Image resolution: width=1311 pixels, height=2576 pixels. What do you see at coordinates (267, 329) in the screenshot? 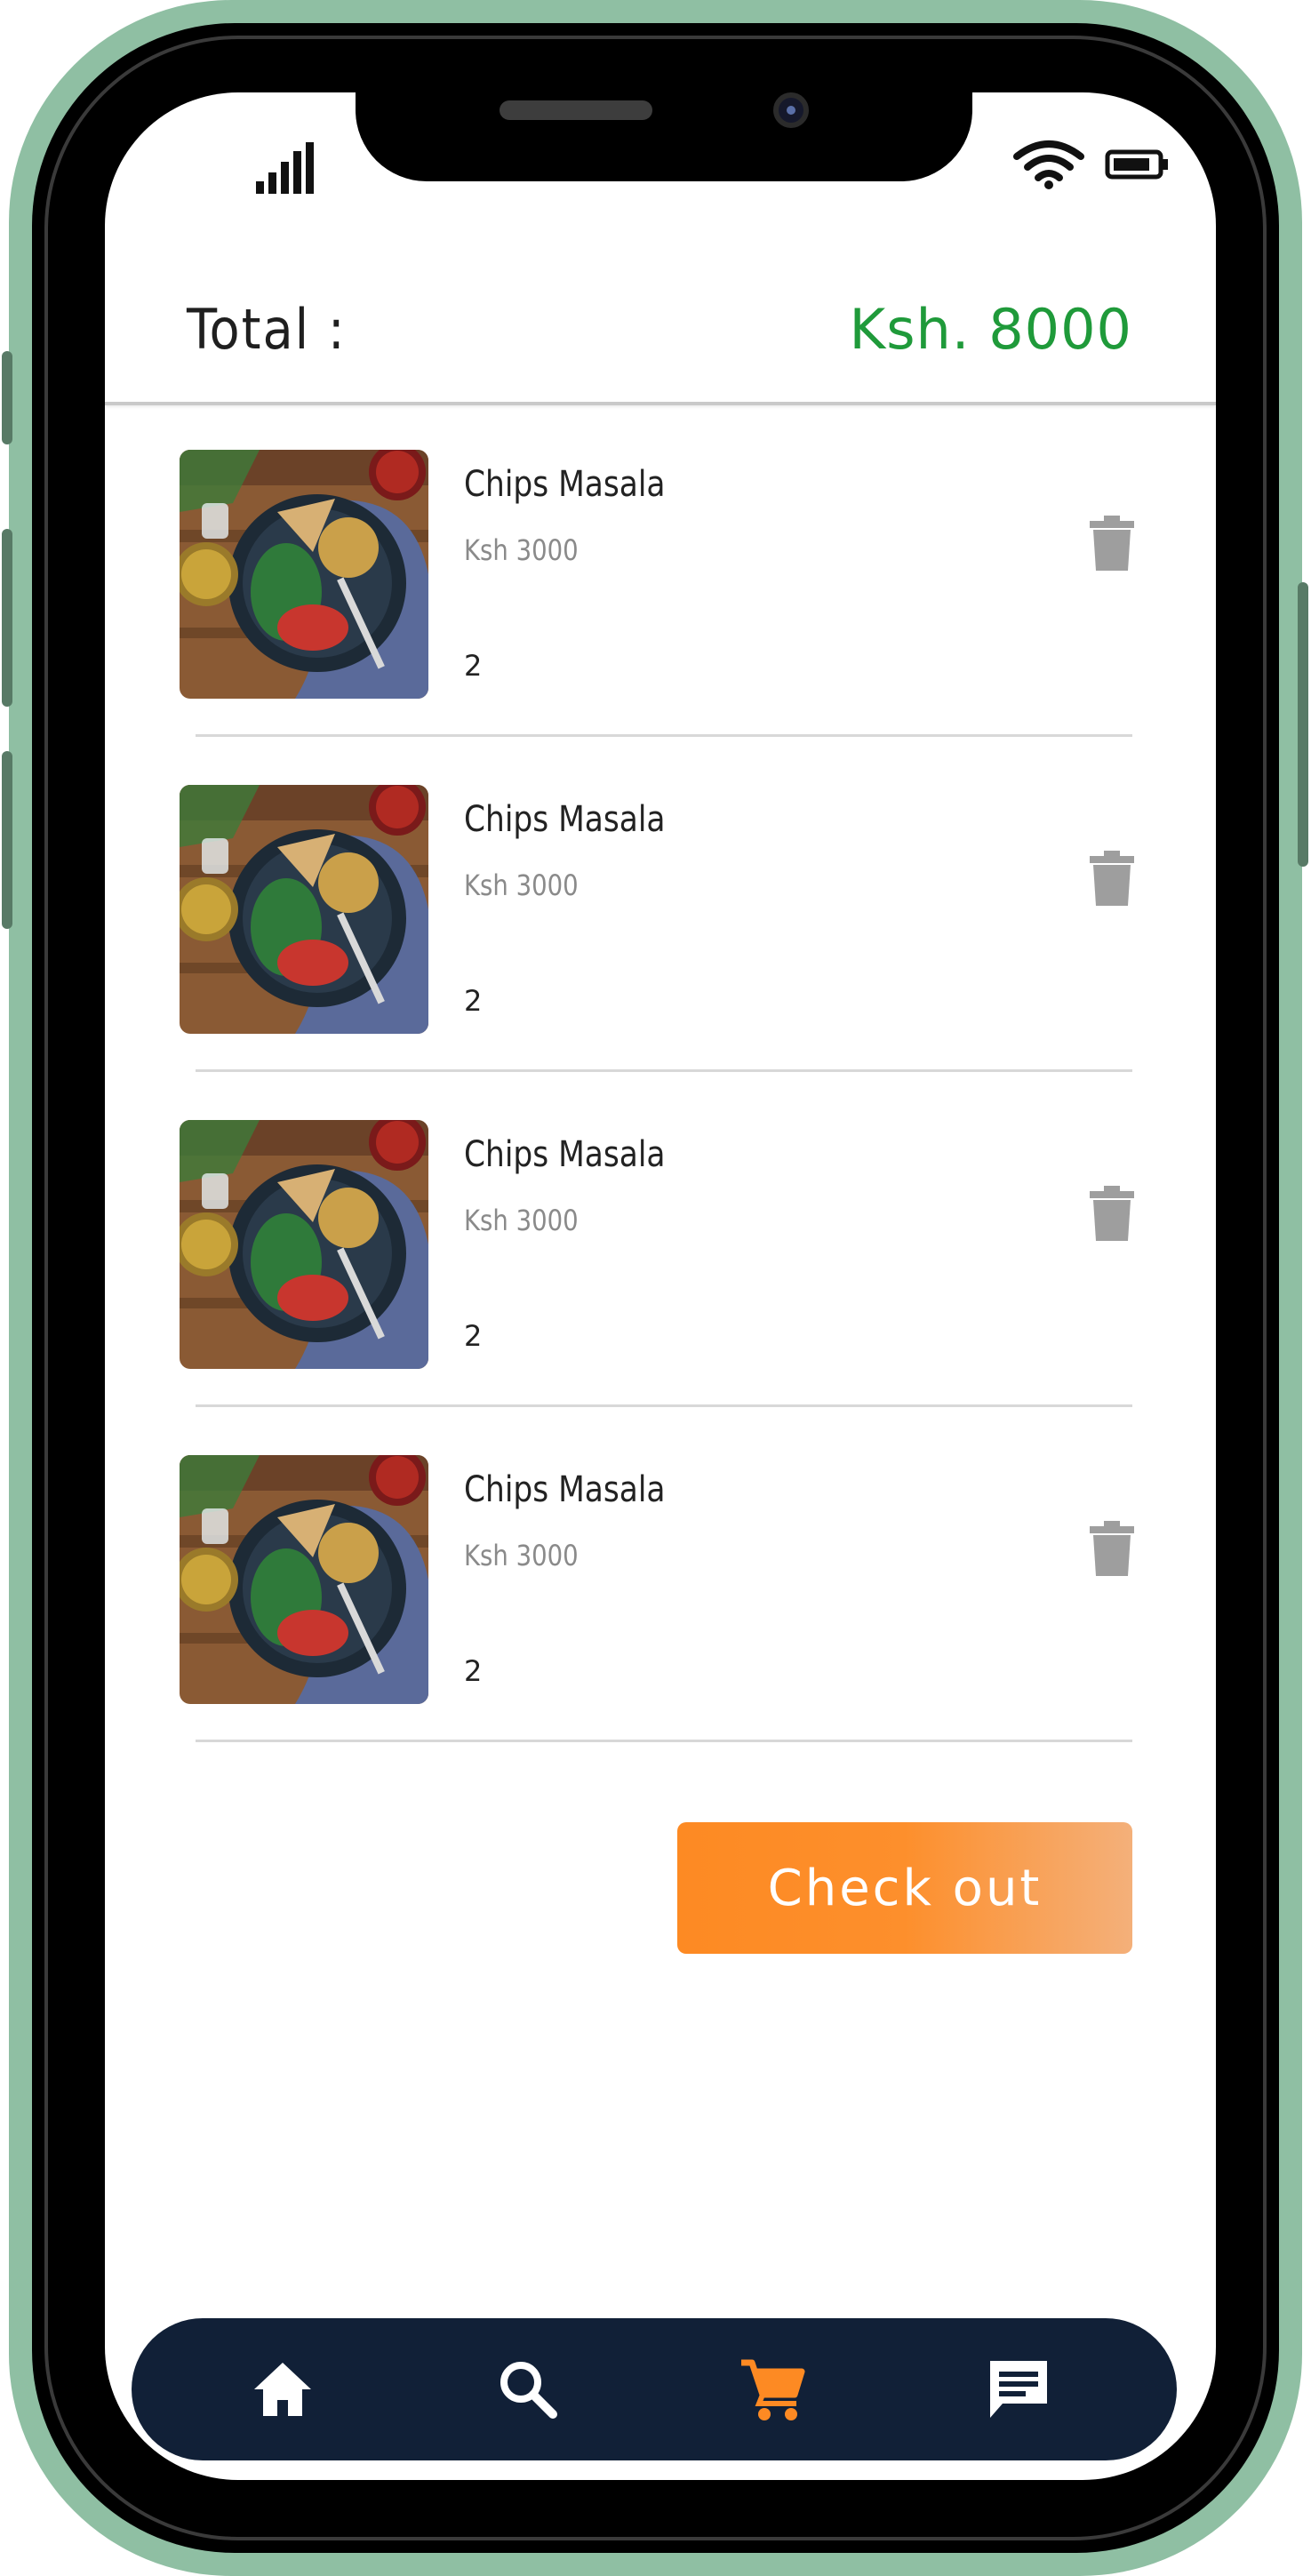
I see `total-label: Total :` at bounding box center [267, 329].